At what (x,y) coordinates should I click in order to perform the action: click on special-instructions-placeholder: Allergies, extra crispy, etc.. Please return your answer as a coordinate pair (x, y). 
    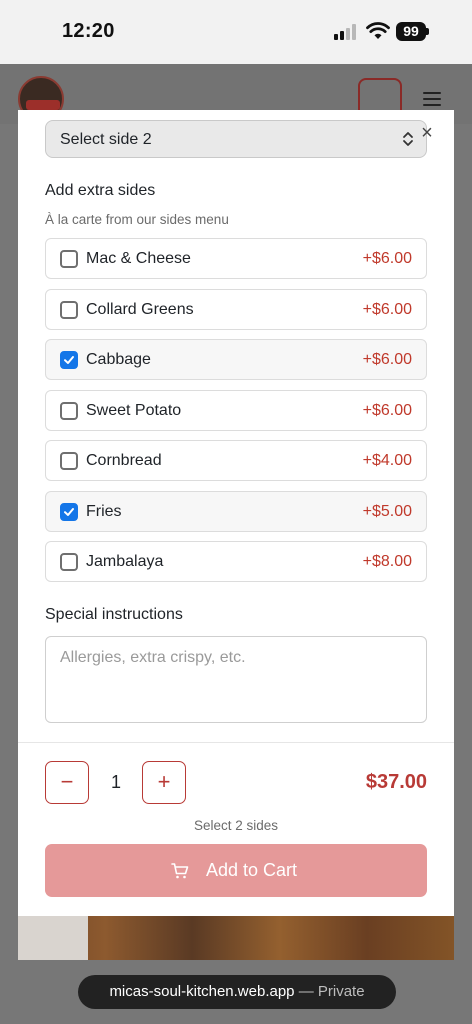
    Looking at the image, I should click on (153, 657).